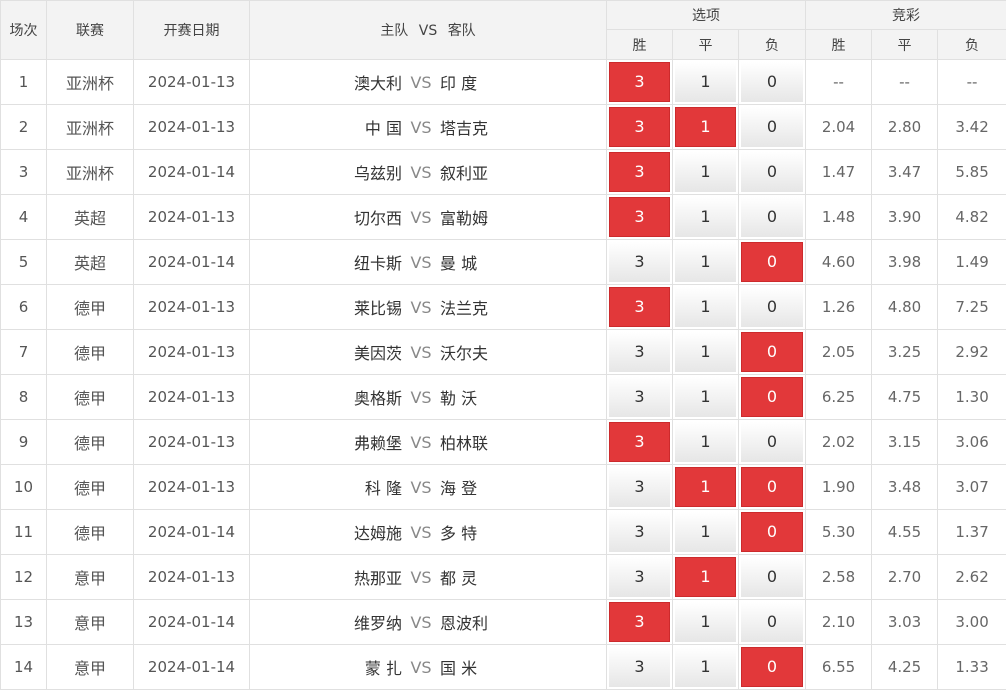  I want to click on odds-loss: 1.30, so click(972, 397).